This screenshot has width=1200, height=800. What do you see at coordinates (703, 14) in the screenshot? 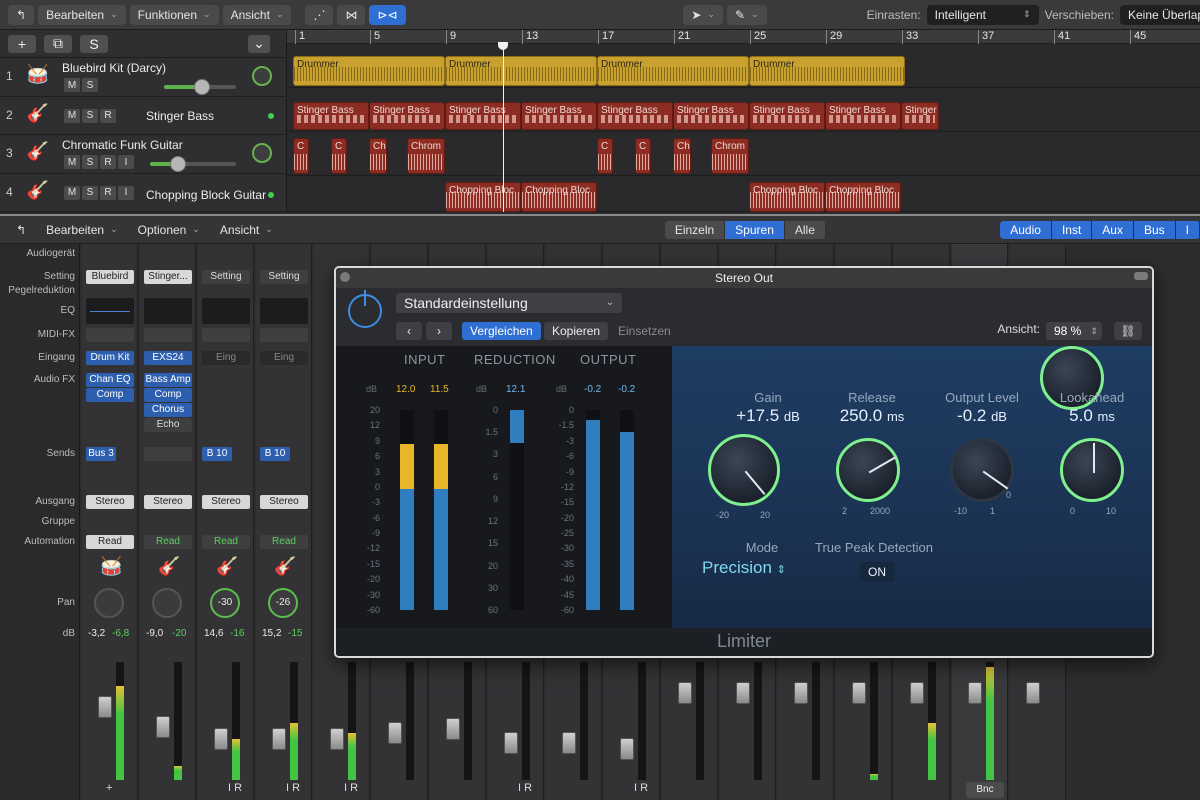
I see `pointer-tool-icon: ➤ ⌄` at bounding box center [703, 14].